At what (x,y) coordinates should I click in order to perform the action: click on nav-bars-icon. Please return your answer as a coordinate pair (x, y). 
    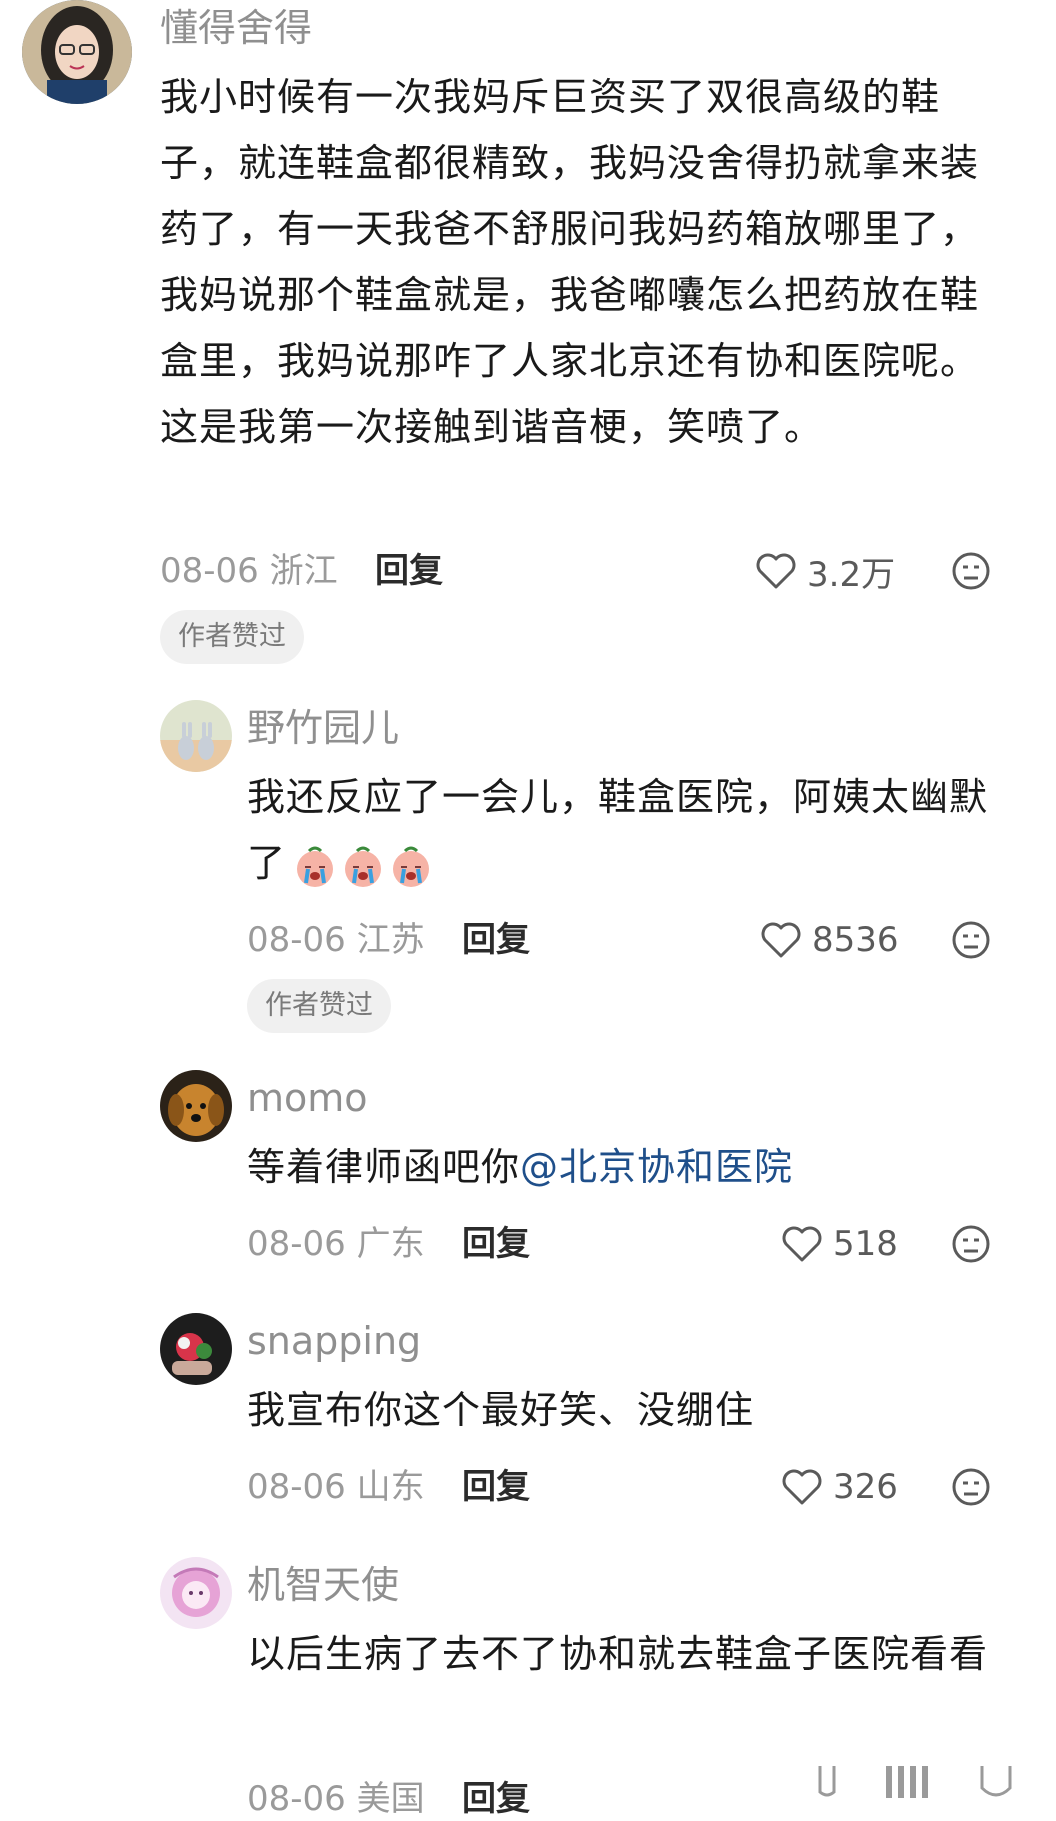
    Looking at the image, I should click on (909, 1783).